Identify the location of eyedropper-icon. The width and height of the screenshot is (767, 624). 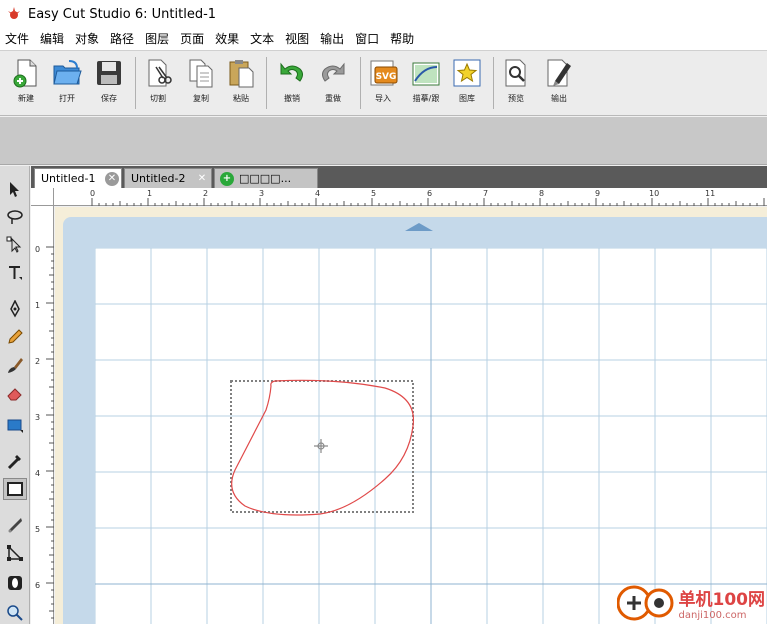
(14, 462).